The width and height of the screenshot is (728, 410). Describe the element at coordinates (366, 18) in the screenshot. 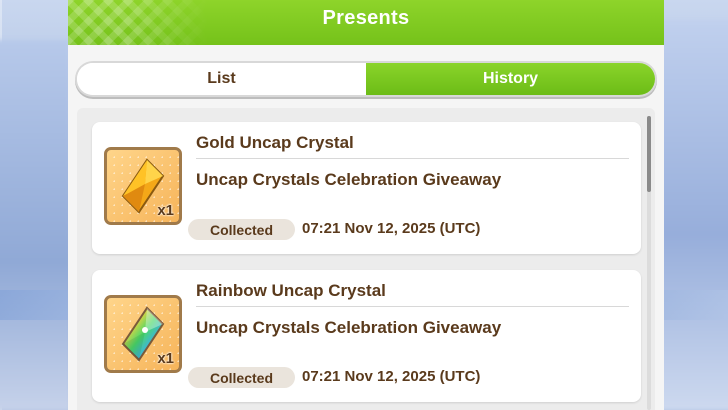

I see `dialog-title: Presents` at that location.